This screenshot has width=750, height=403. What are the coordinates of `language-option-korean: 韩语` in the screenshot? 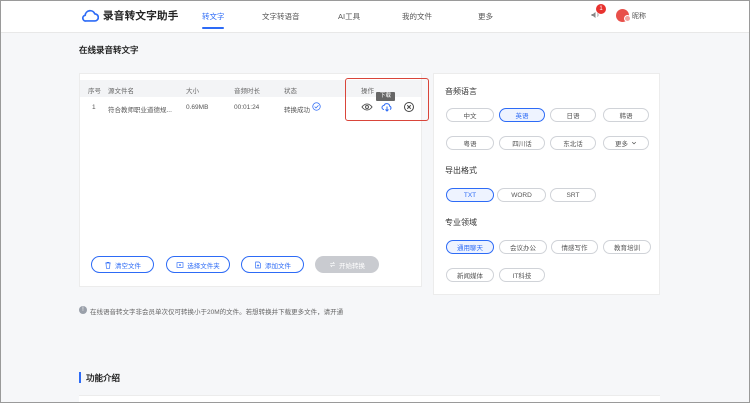 It's located at (626, 115).